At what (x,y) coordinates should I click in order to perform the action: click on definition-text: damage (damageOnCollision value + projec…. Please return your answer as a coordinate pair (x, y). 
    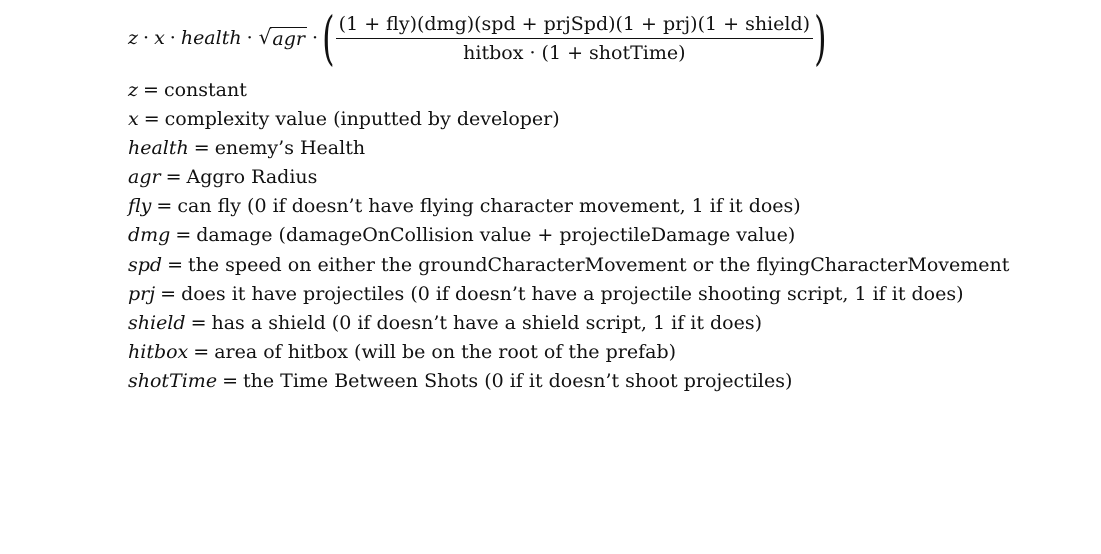
    Looking at the image, I should click on (496, 235).